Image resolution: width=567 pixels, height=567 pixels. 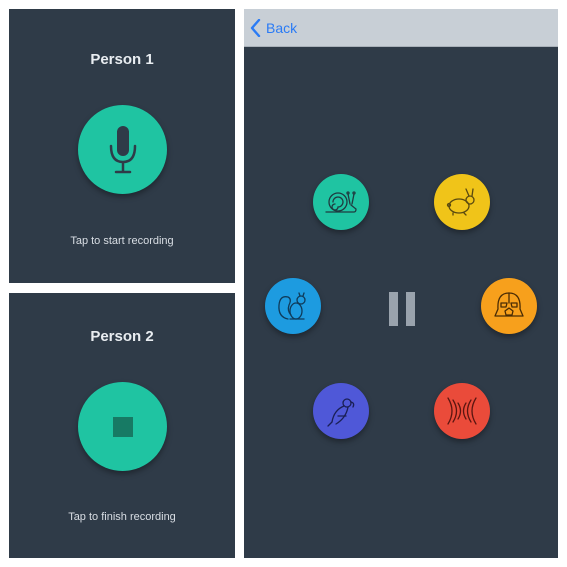 I want to click on echo-waves-icon, so click(x=462, y=411).